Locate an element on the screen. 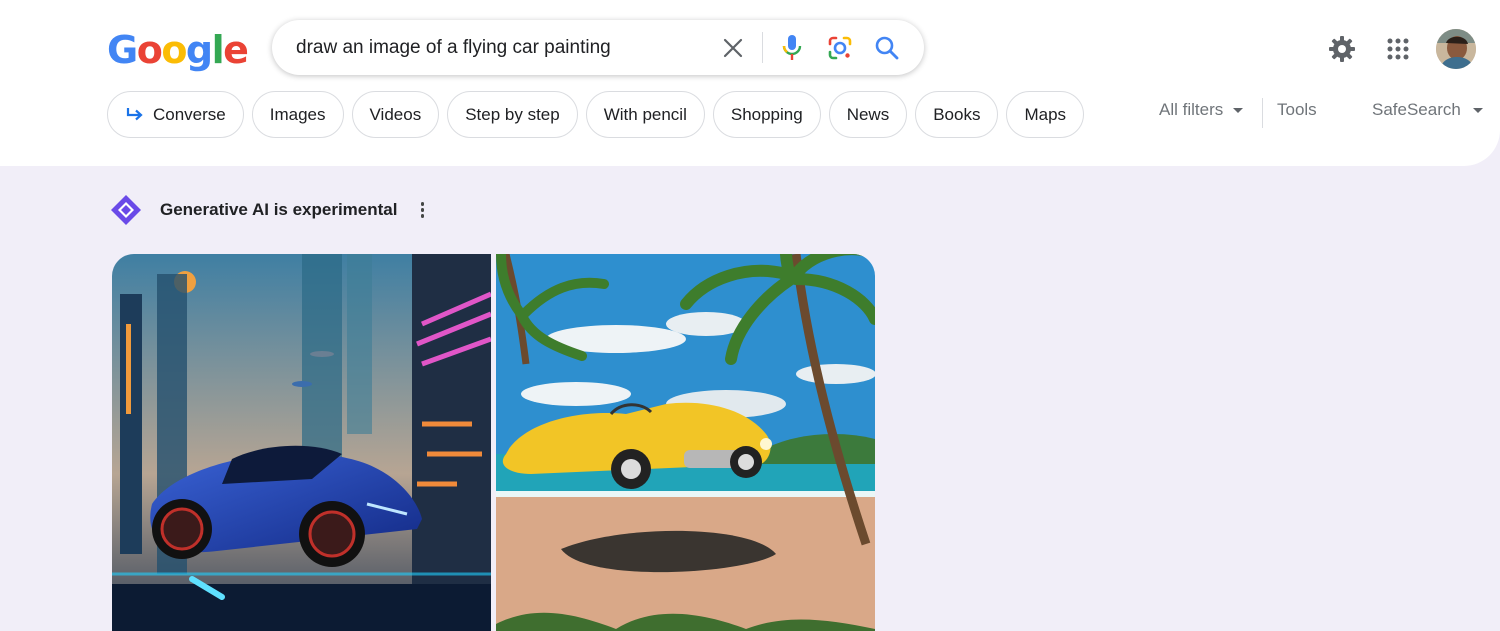 Image resolution: width=1500 pixels, height=631 pixels. logo-letter: G is located at coordinates (122, 50).